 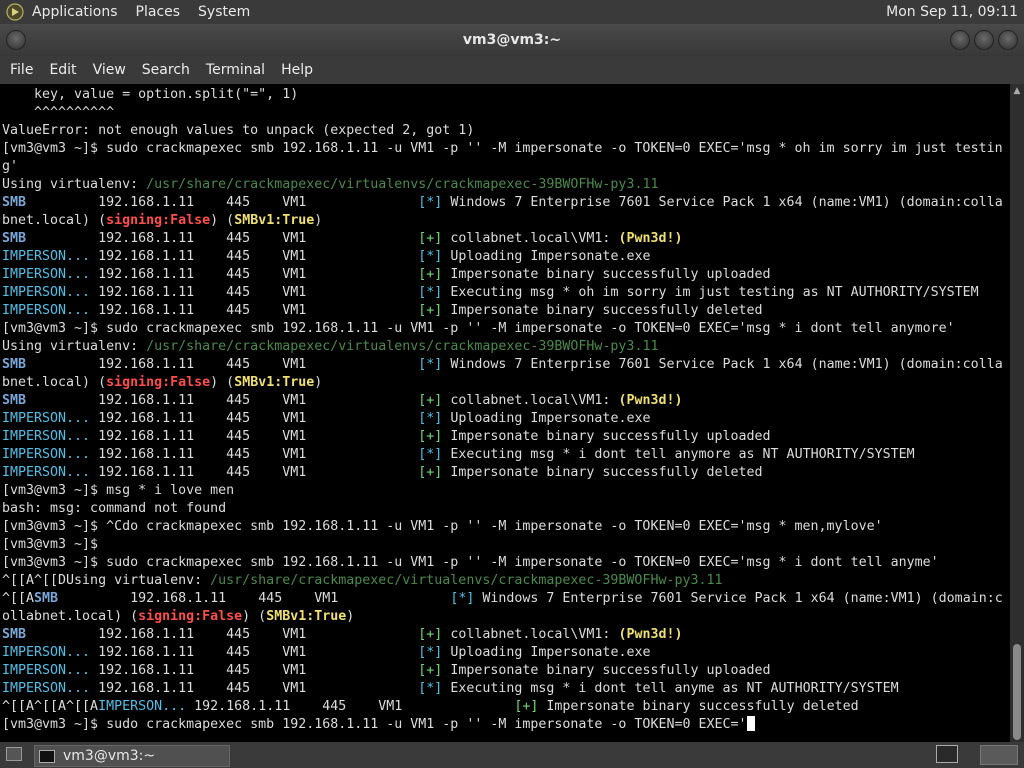 I want to click on close-button, so click(x=1008, y=40).